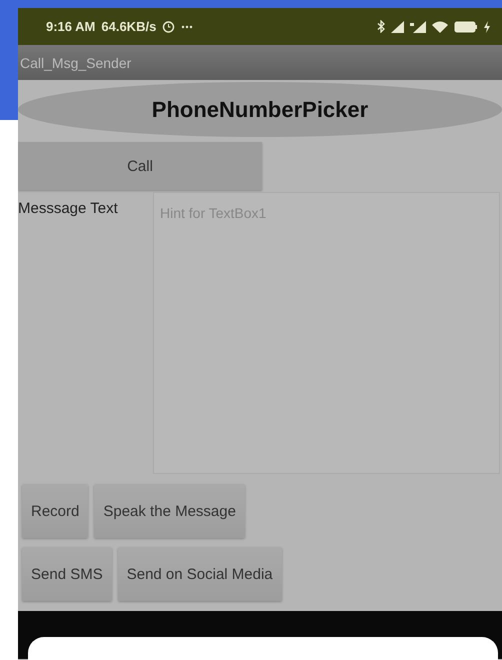  What do you see at coordinates (71, 26) in the screenshot?
I see `clock-time: 9:16 AM` at bounding box center [71, 26].